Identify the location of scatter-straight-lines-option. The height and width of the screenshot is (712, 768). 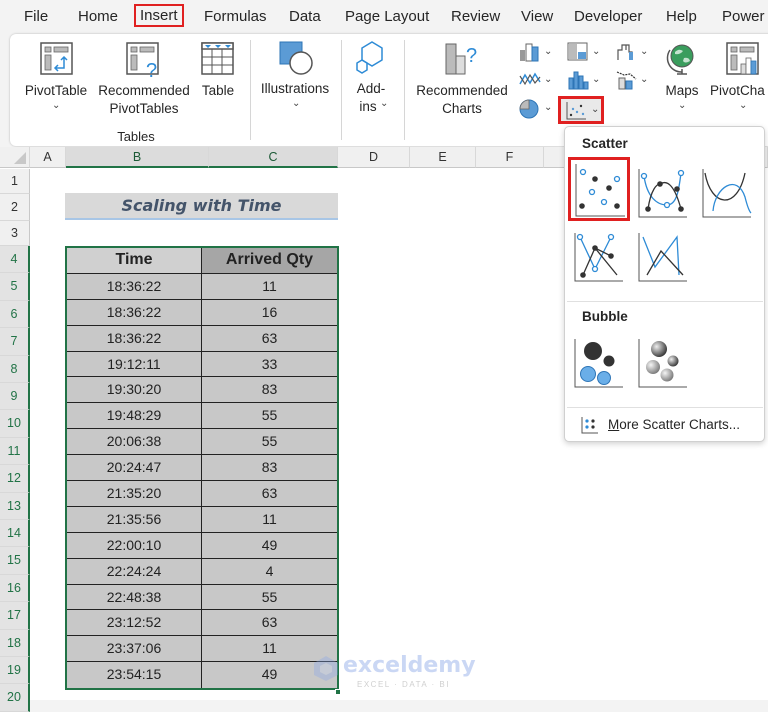
(663, 257).